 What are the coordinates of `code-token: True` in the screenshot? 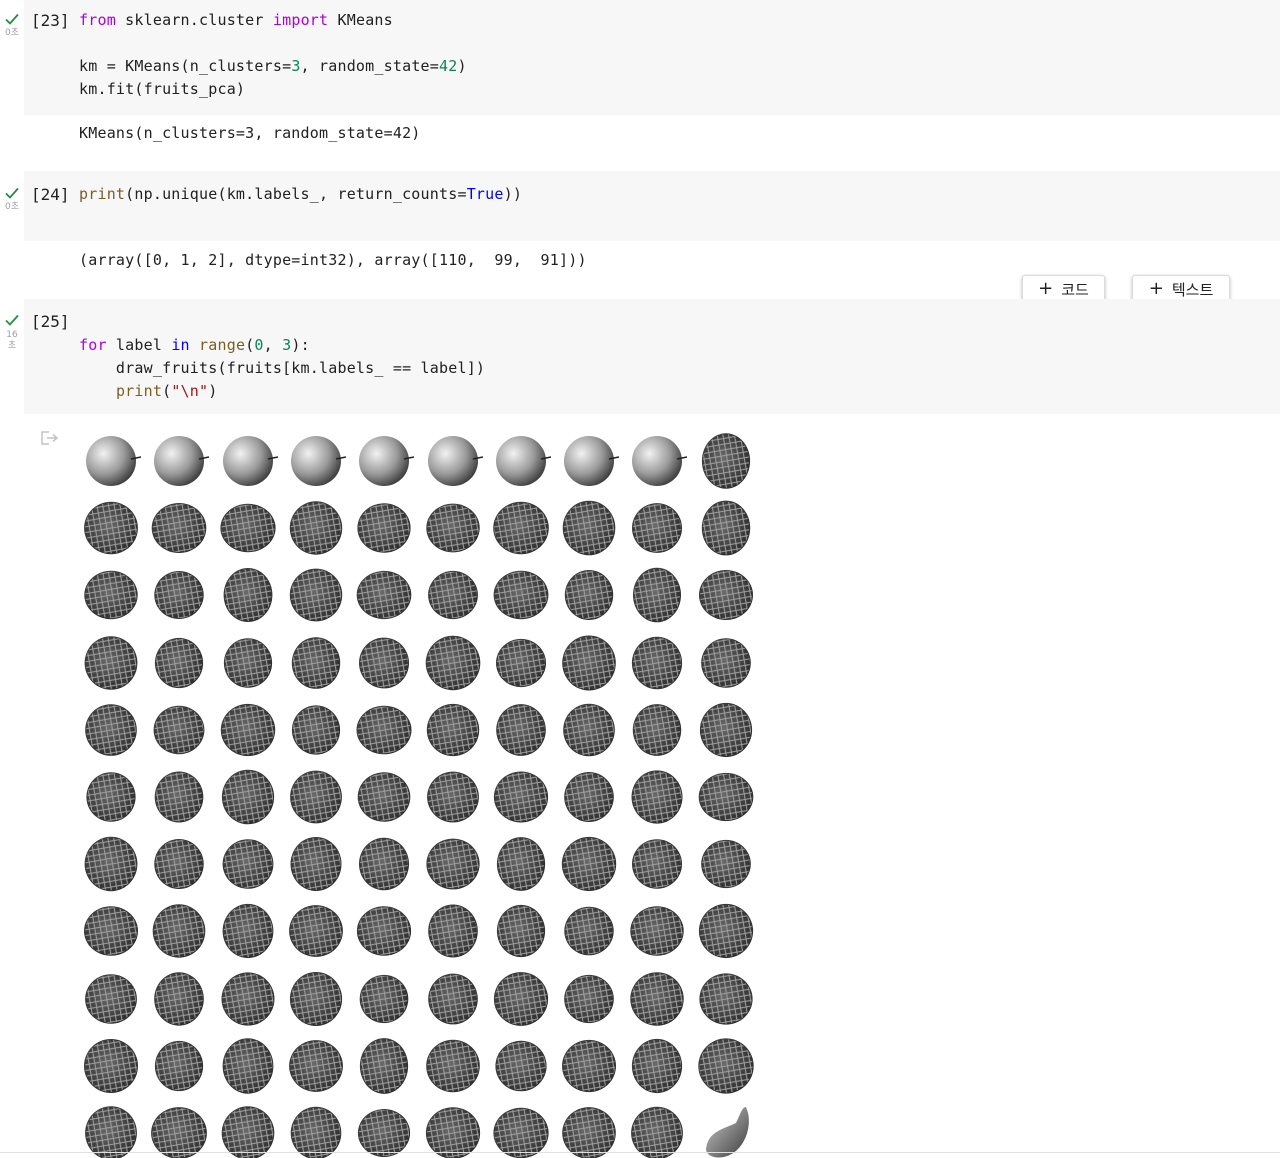 It's located at (485, 194).